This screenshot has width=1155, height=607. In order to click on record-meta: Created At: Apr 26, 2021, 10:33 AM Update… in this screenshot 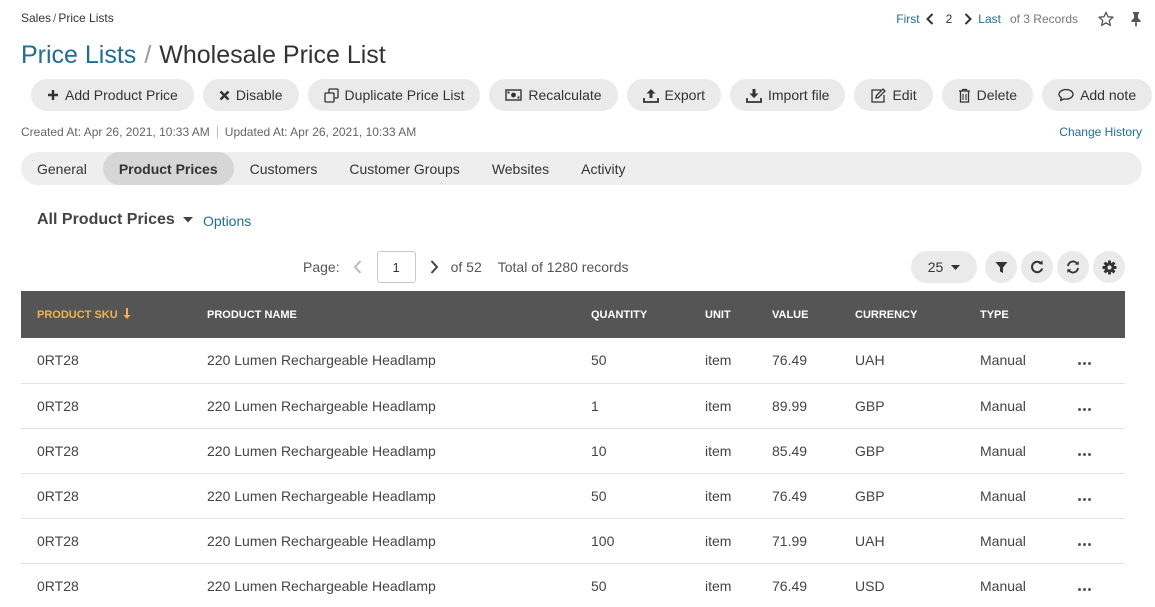, I will do `click(218, 132)`.